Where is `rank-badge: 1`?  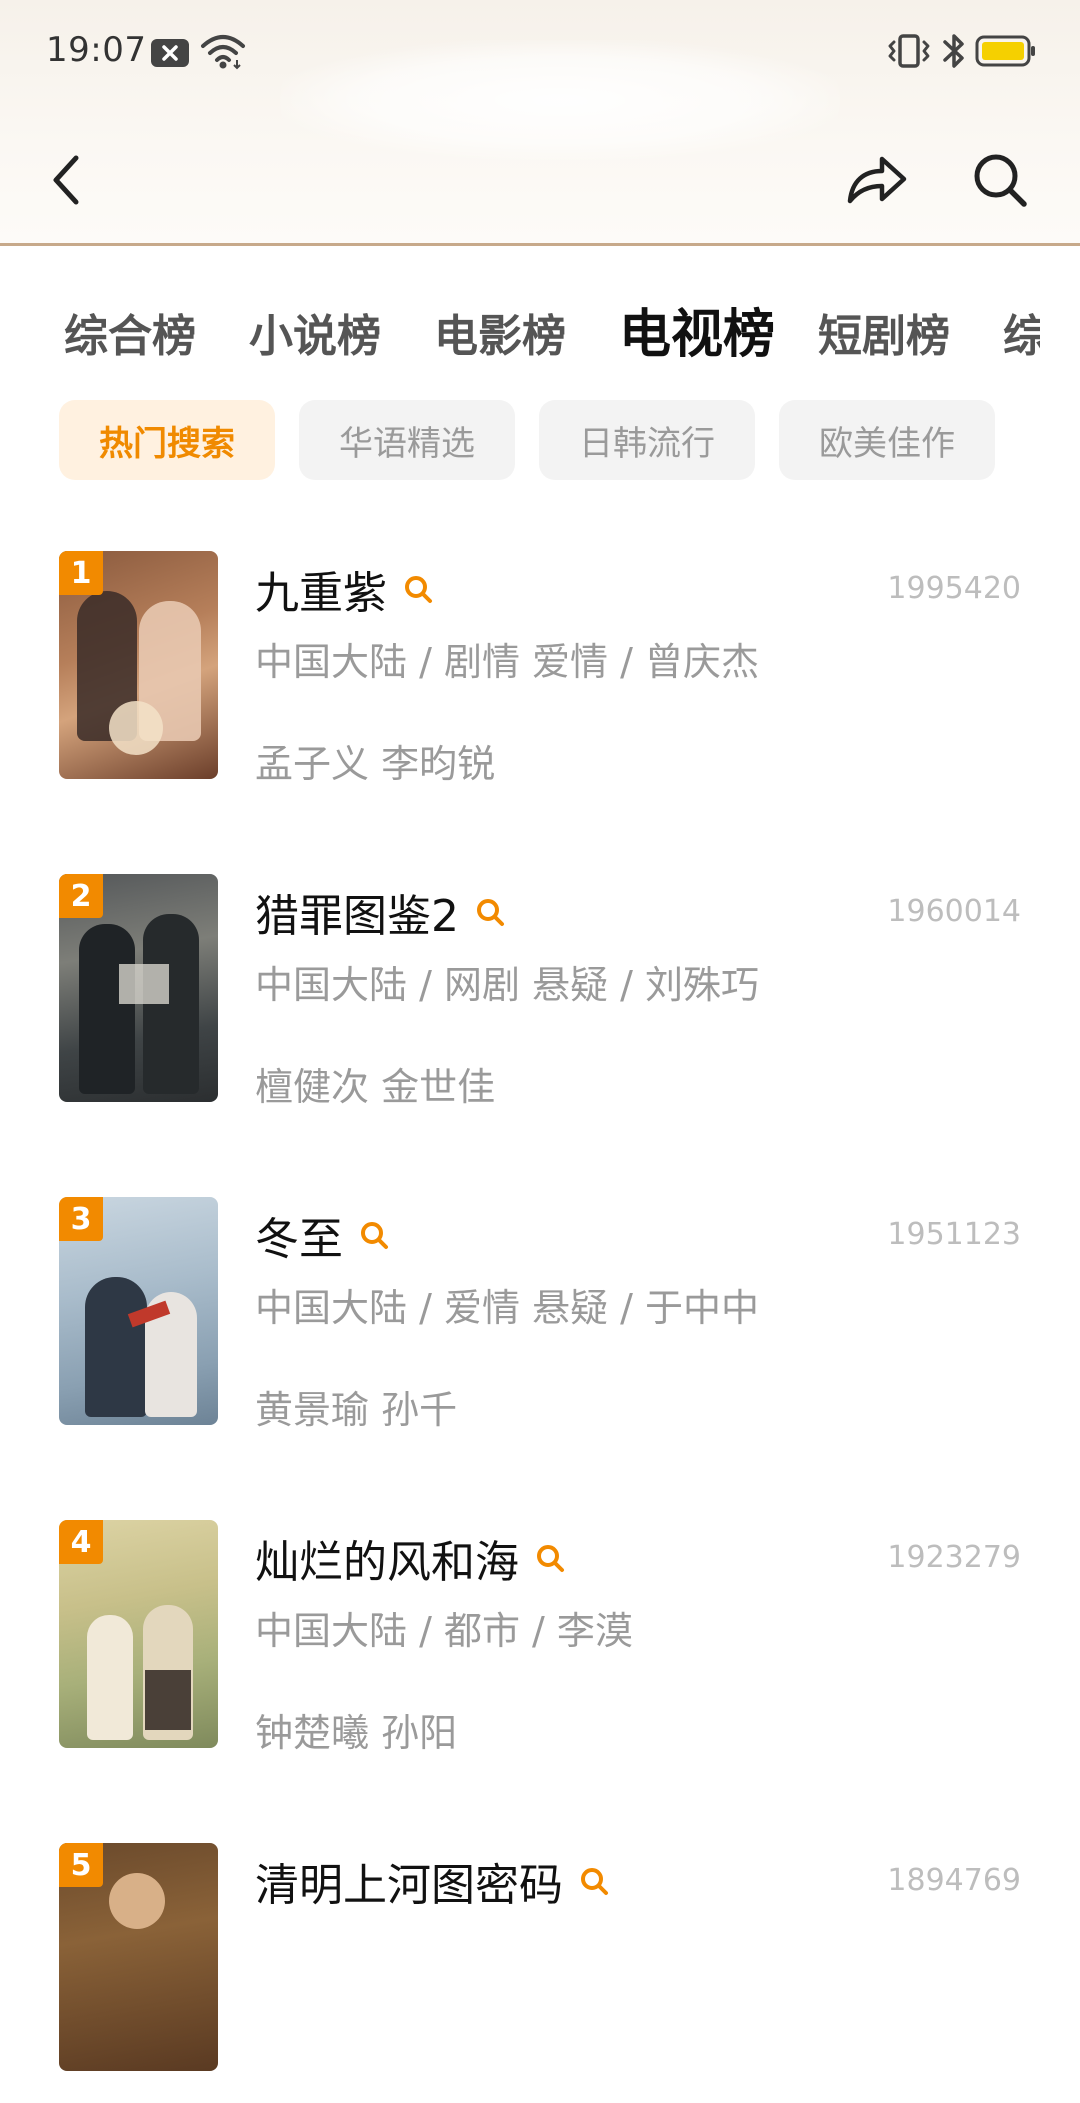 rank-badge: 1 is located at coordinates (81, 573).